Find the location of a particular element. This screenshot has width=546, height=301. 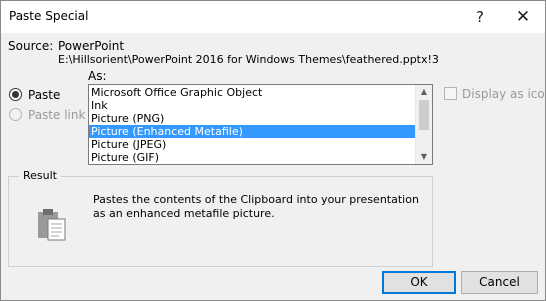

paste-link-radio is located at coordinates (15, 114).